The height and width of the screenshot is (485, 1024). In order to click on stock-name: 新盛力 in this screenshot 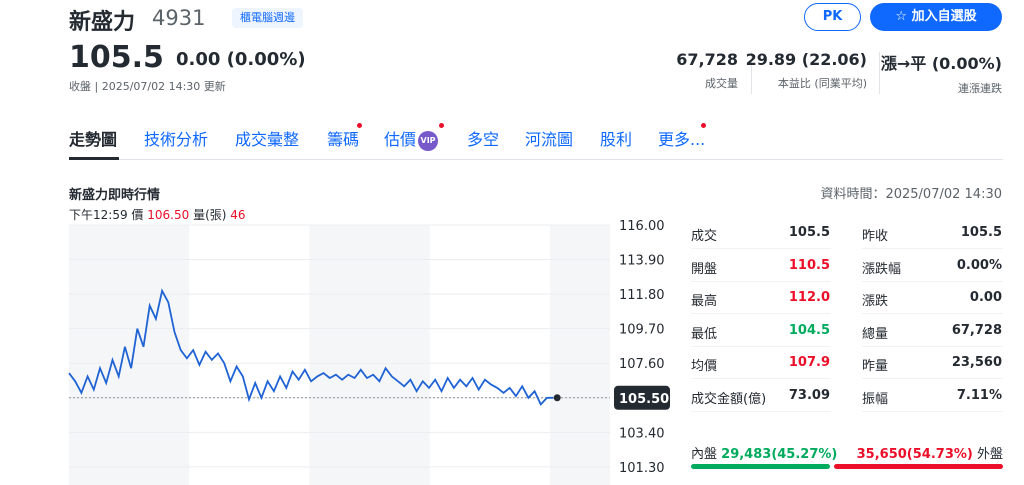, I will do `click(102, 22)`.